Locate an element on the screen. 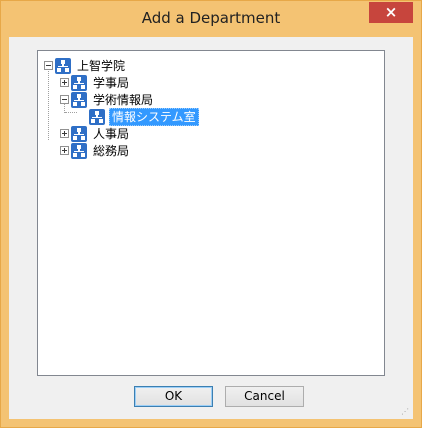  tree-node-department: 学事局 is located at coordinates (95, 82).